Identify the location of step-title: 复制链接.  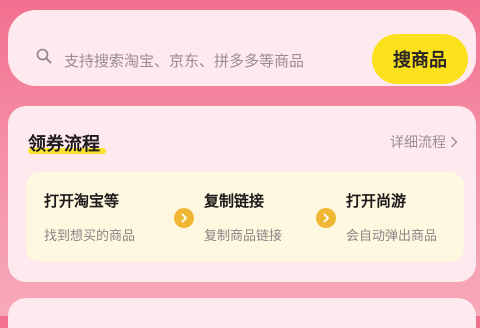
(234, 201).